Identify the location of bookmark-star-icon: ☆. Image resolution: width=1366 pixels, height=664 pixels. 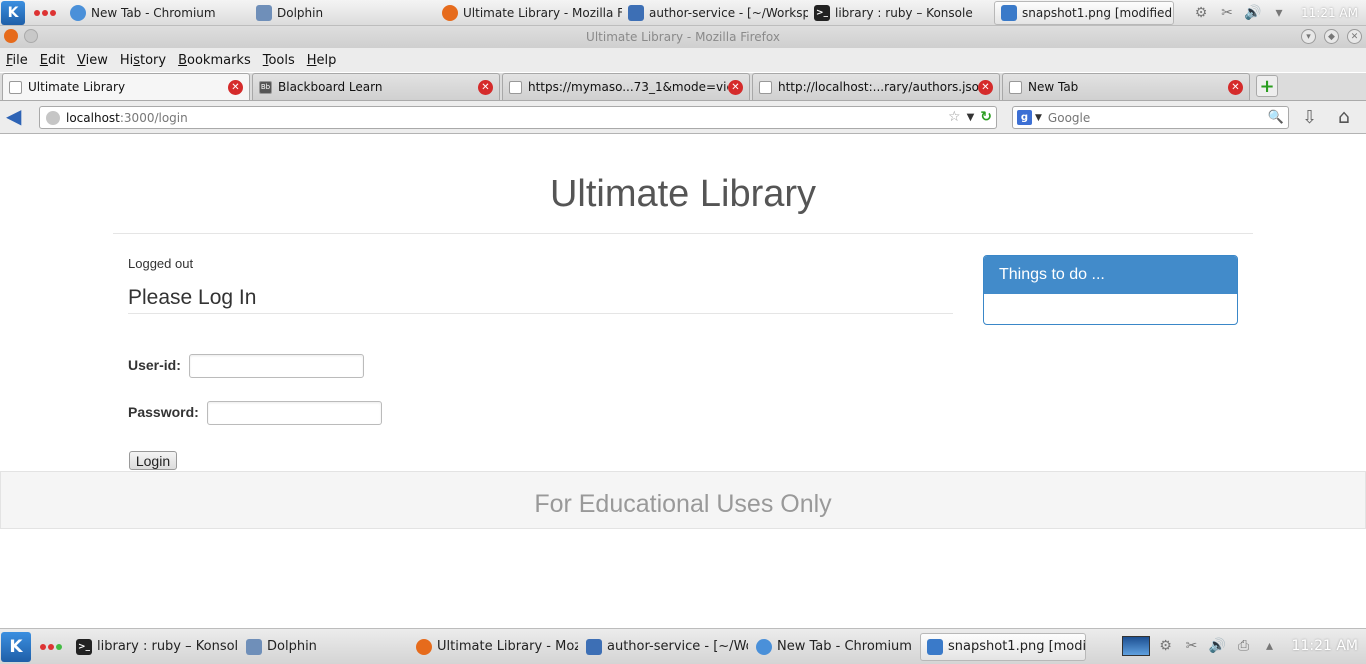
(954, 117).